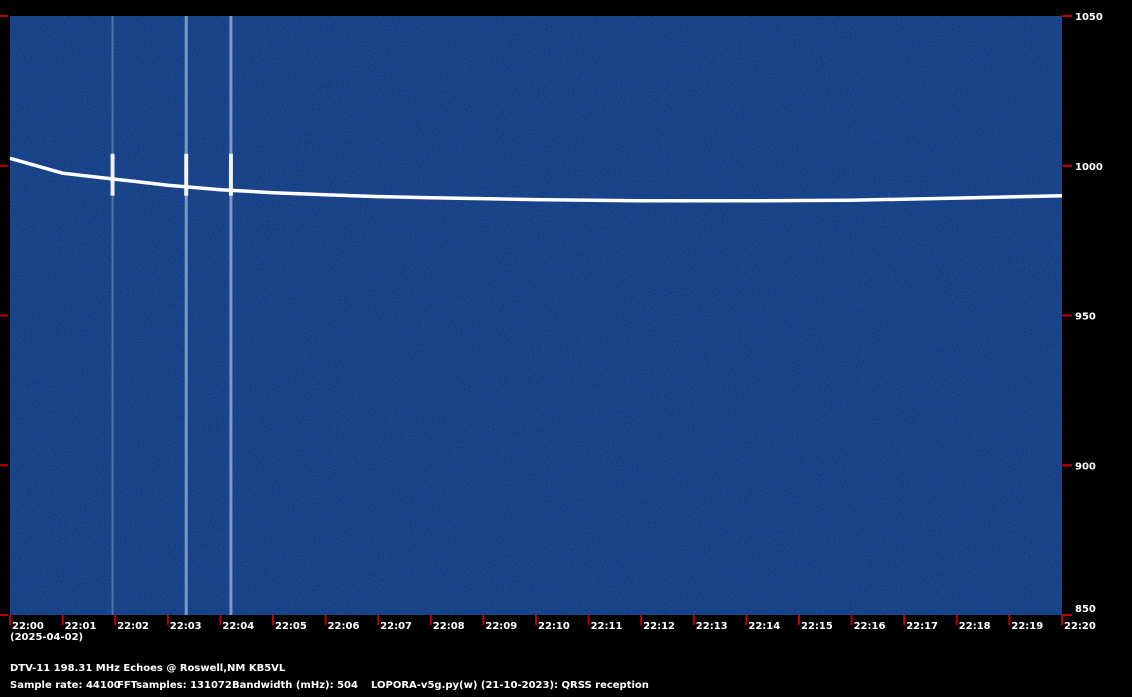  What do you see at coordinates (817, 626) in the screenshot?
I see `x-tick-label: 22:15` at bounding box center [817, 626].